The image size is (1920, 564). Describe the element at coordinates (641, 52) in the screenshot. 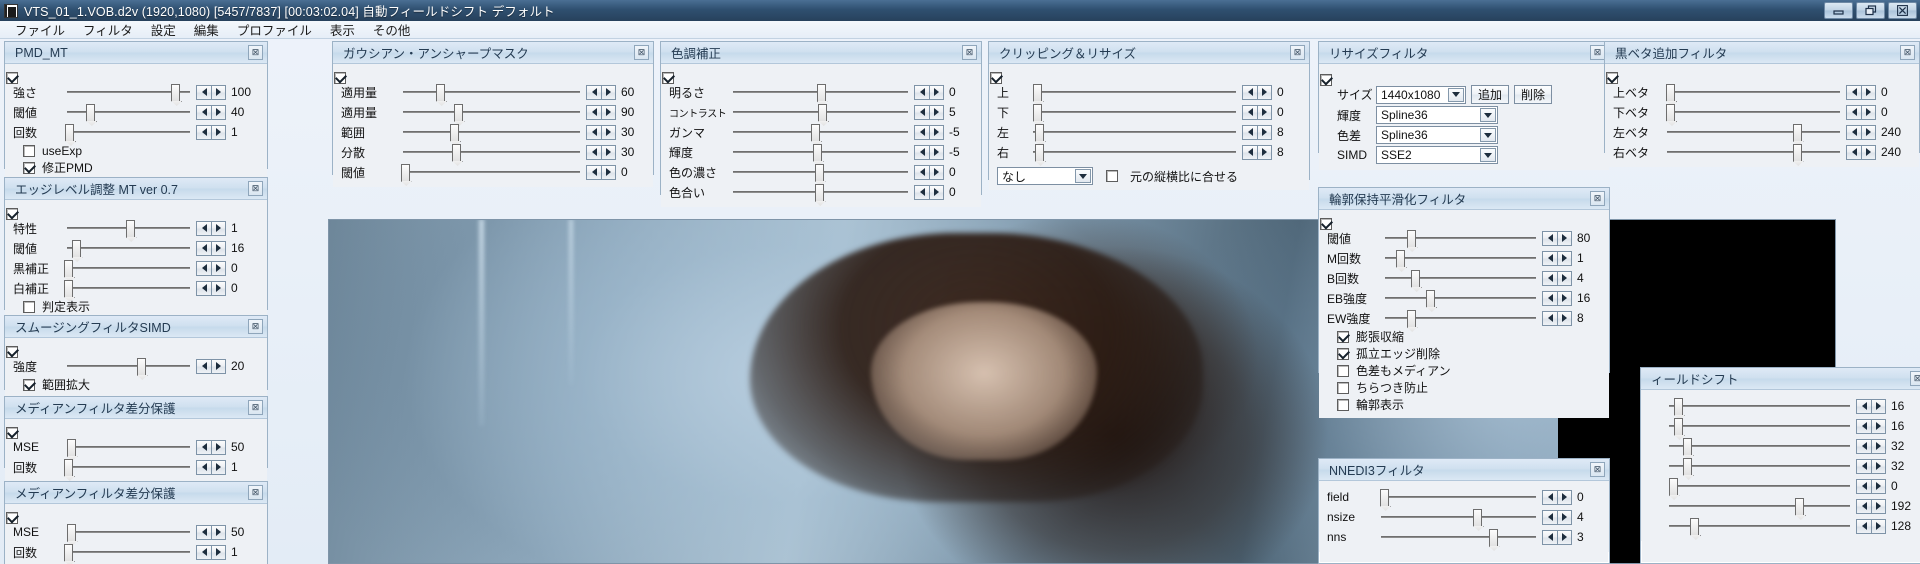

I see `panel-gaussian-unsharp-close-icon: ⊠` at that location.